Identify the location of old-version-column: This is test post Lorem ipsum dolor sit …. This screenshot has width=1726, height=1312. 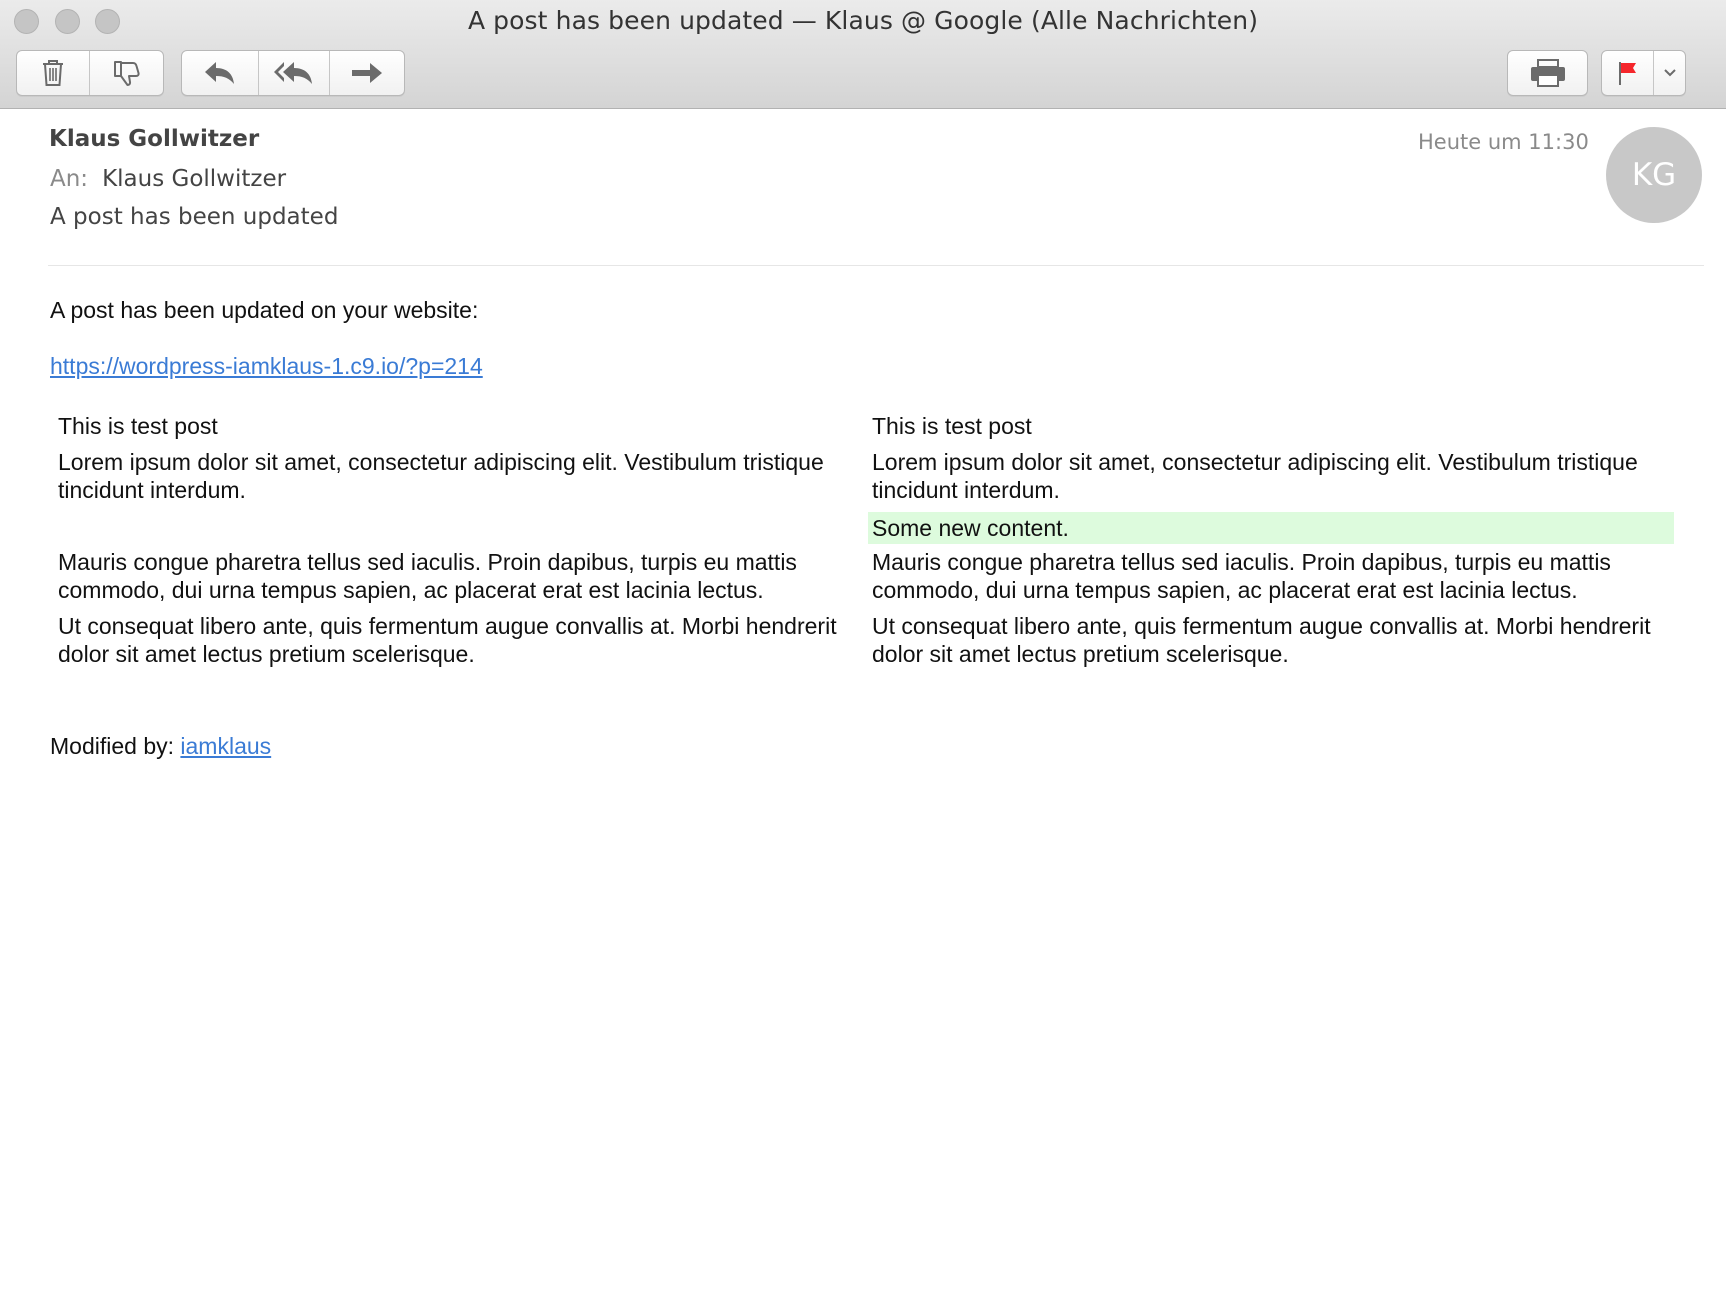
(456, 544).